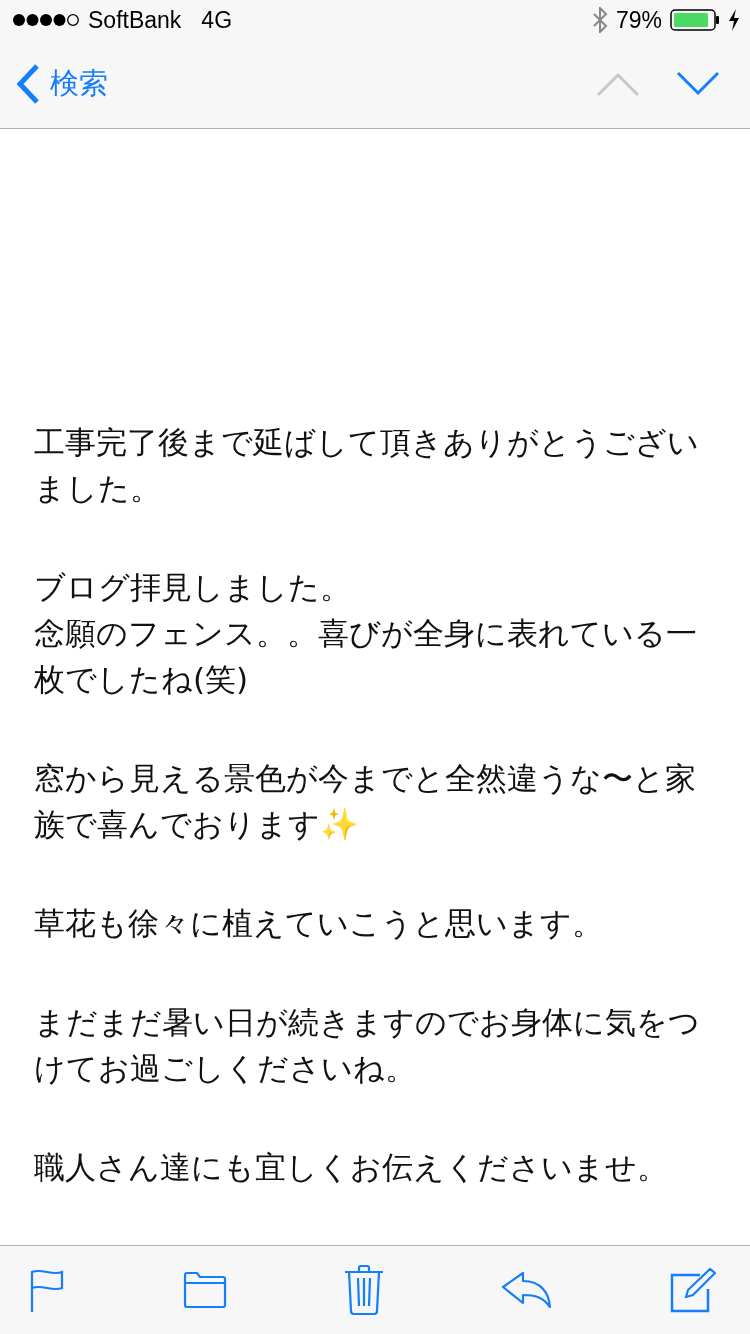 This screenshot has height=1334, width=750. Describe the element at coordinates (217, 20) in the screenshot. I see `network-type: 4G` at that location.